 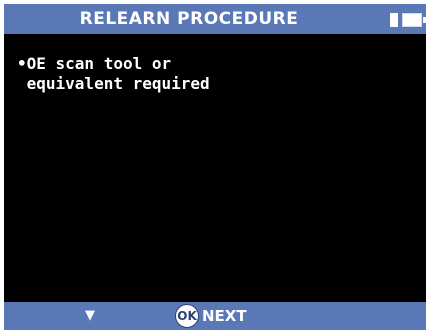 I want to click on down-arrow-icon: ▼, so click(x=90, y=316).